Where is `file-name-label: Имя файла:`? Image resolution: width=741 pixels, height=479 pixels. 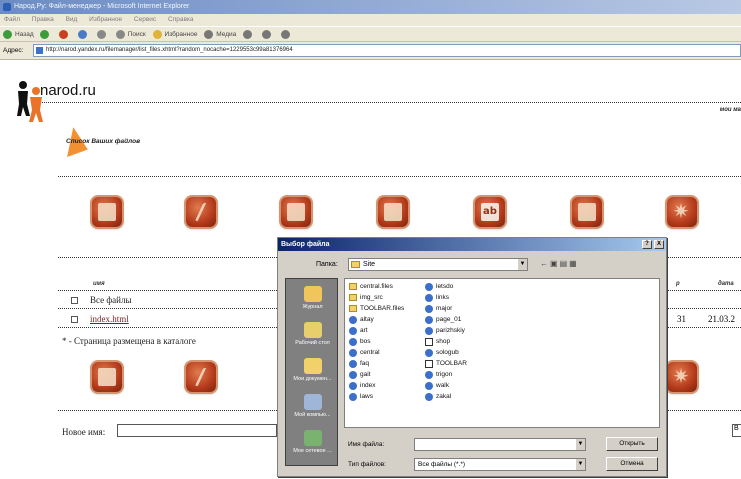
file-name-label: Имя файла: is located at coordinates (366, 444).